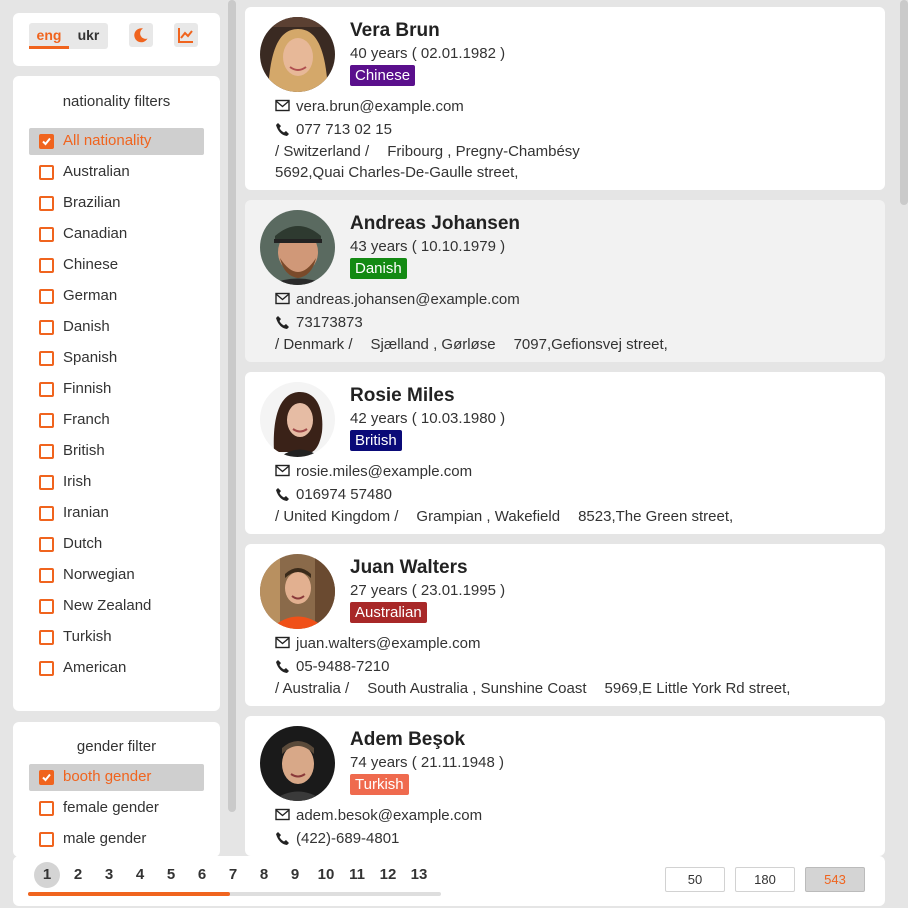 Image resolution: width=908 pixels, height=908 pixels. Describe the element at coordinates (116, 451) in the screenshot. I see `nationality-filter-british: British` at that location.